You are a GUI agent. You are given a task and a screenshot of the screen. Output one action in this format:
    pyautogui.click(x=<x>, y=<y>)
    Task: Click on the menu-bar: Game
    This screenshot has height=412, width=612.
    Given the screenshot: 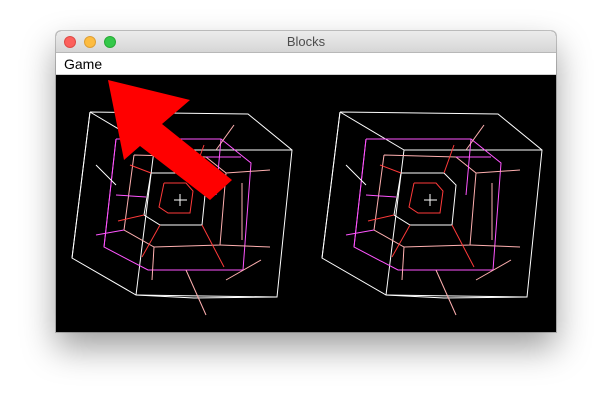 What is the action you would take?
    pyautogui.click(x=306, y=64)
    